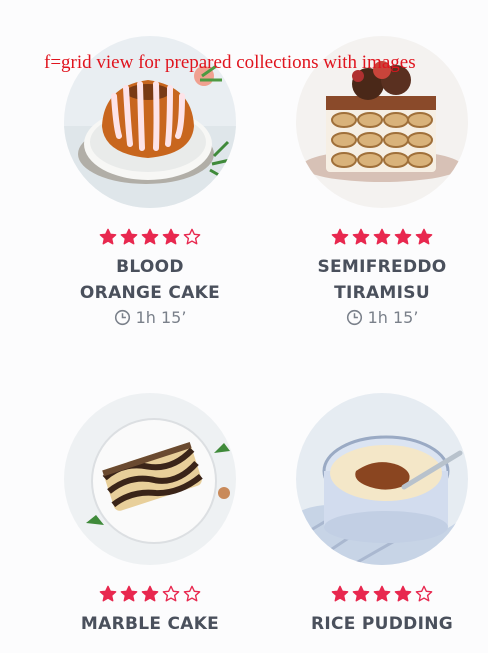 The width and height of the screenshot is (488, 653). Describe the element at coordinates (150, 280) in the screenshot. I see `recipe-title: BLOOD ORANGE CAKE` at that location.